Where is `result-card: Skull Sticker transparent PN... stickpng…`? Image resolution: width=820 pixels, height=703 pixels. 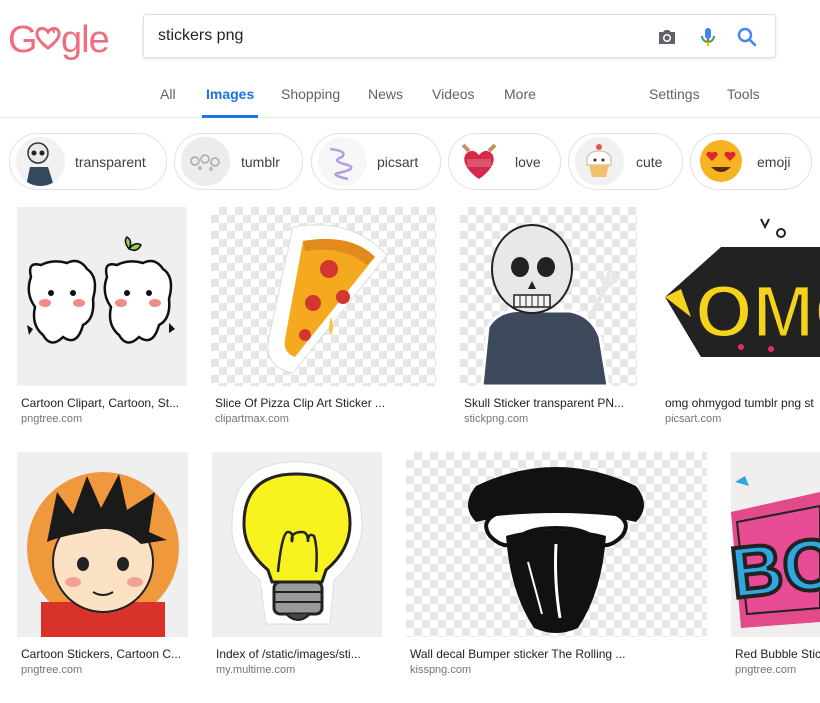 result-card: Skull Sticker transparent PN... stickpng… is located at coordinates (548, 317).